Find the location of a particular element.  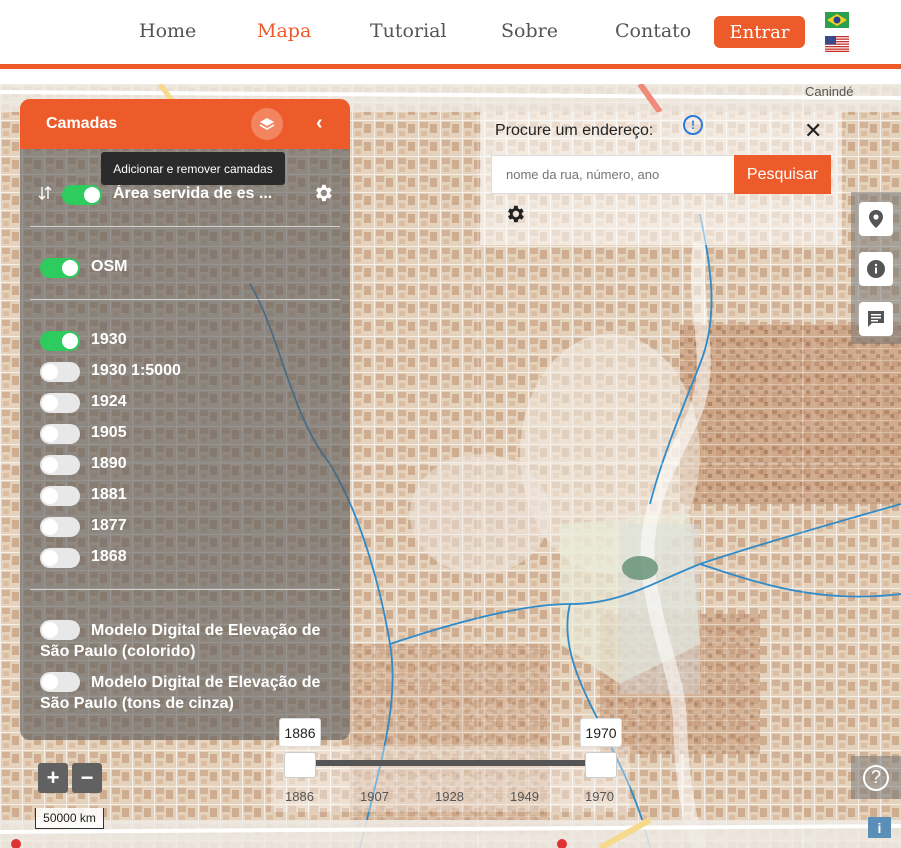

toggle-osm is located at coordinates (60, 268).